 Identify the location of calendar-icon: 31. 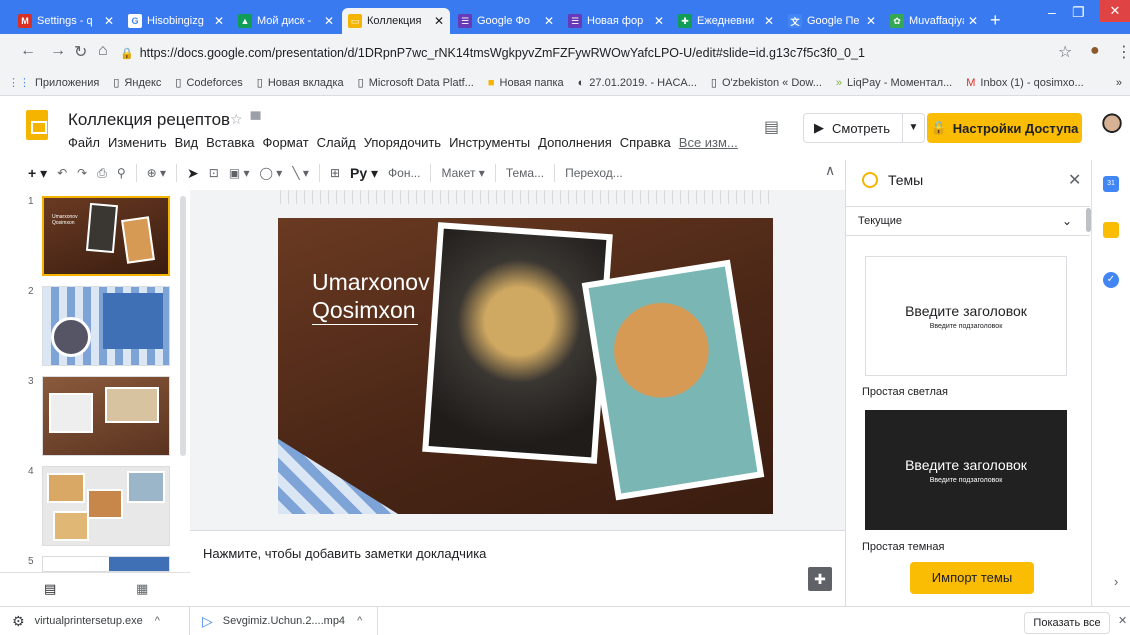
(1111, 184).